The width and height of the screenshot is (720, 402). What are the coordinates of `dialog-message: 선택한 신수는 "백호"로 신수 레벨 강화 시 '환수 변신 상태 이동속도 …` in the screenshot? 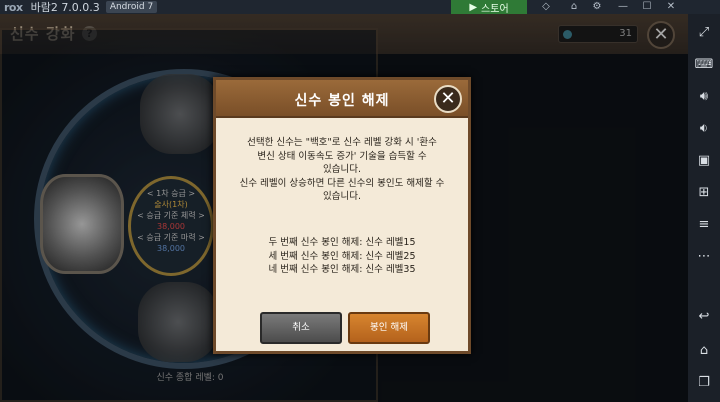 It's located at (342, 170).